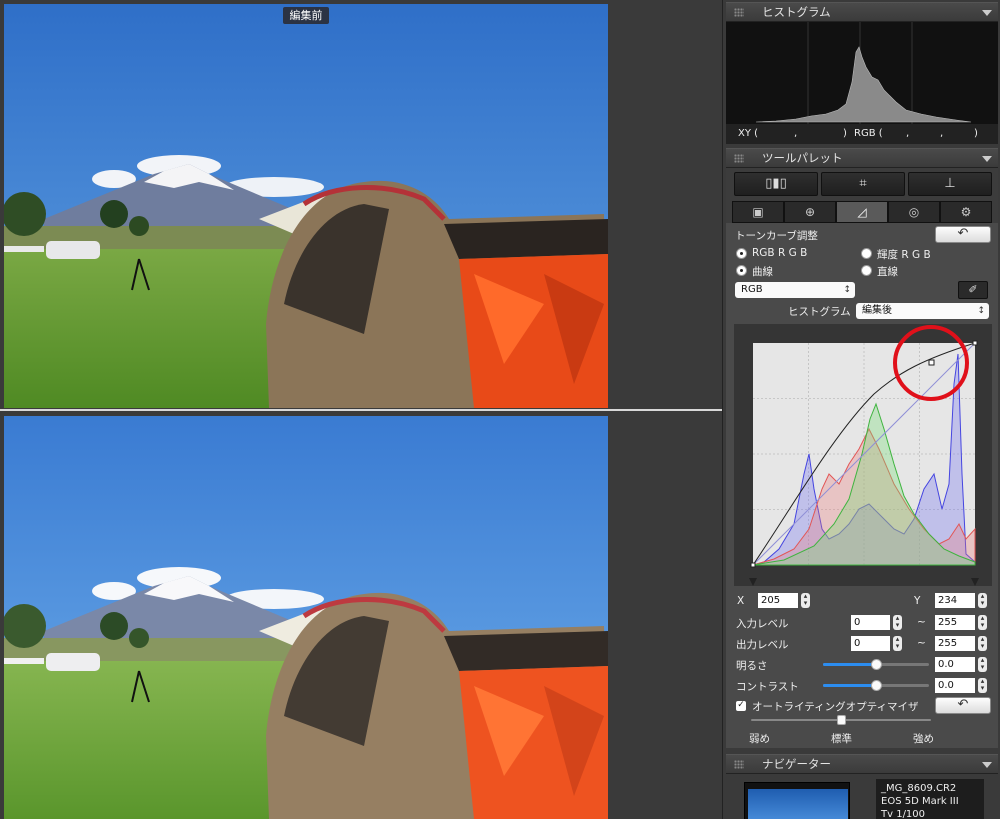 This screenshot has height=819, width=1000. I want to click on histogram-panel-header: ヒストグラム, so click(862, 12).